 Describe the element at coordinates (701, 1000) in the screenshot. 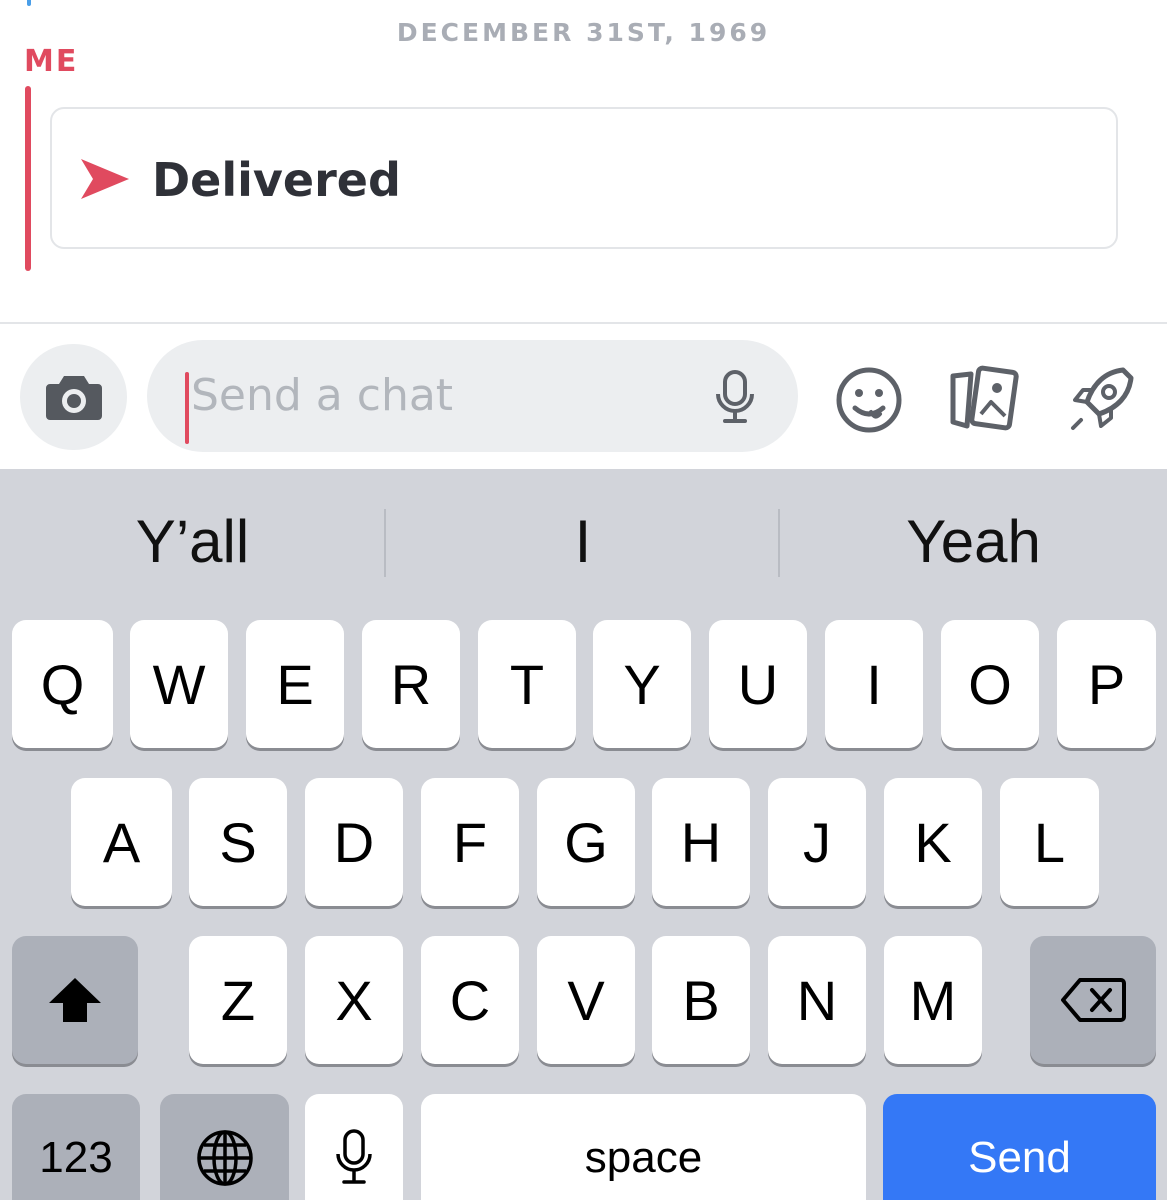

I see `key-b: B` at that location.